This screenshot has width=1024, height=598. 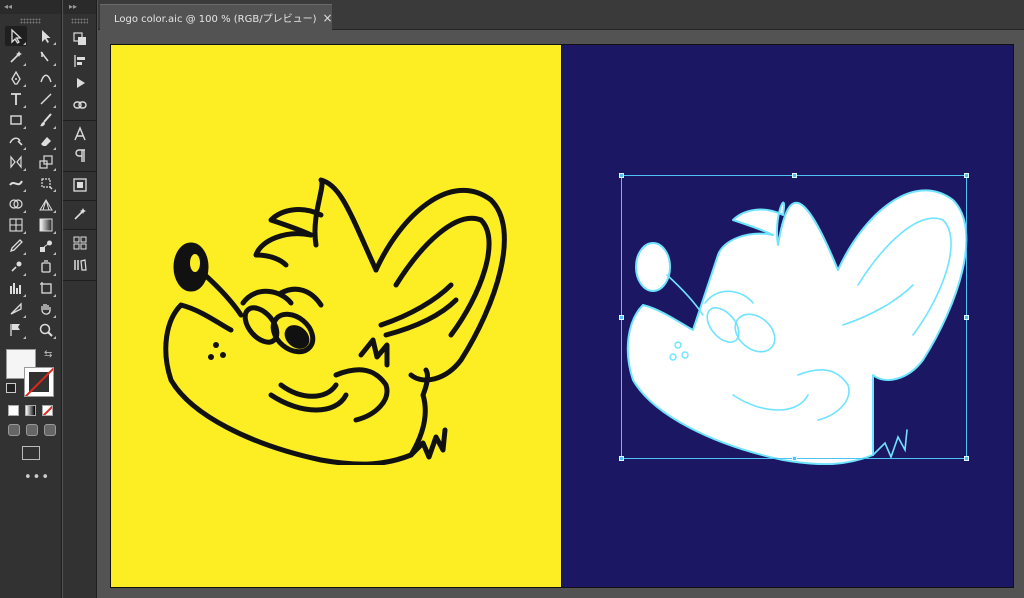 I want to click on hand-icon, so click(x=46, y=309).